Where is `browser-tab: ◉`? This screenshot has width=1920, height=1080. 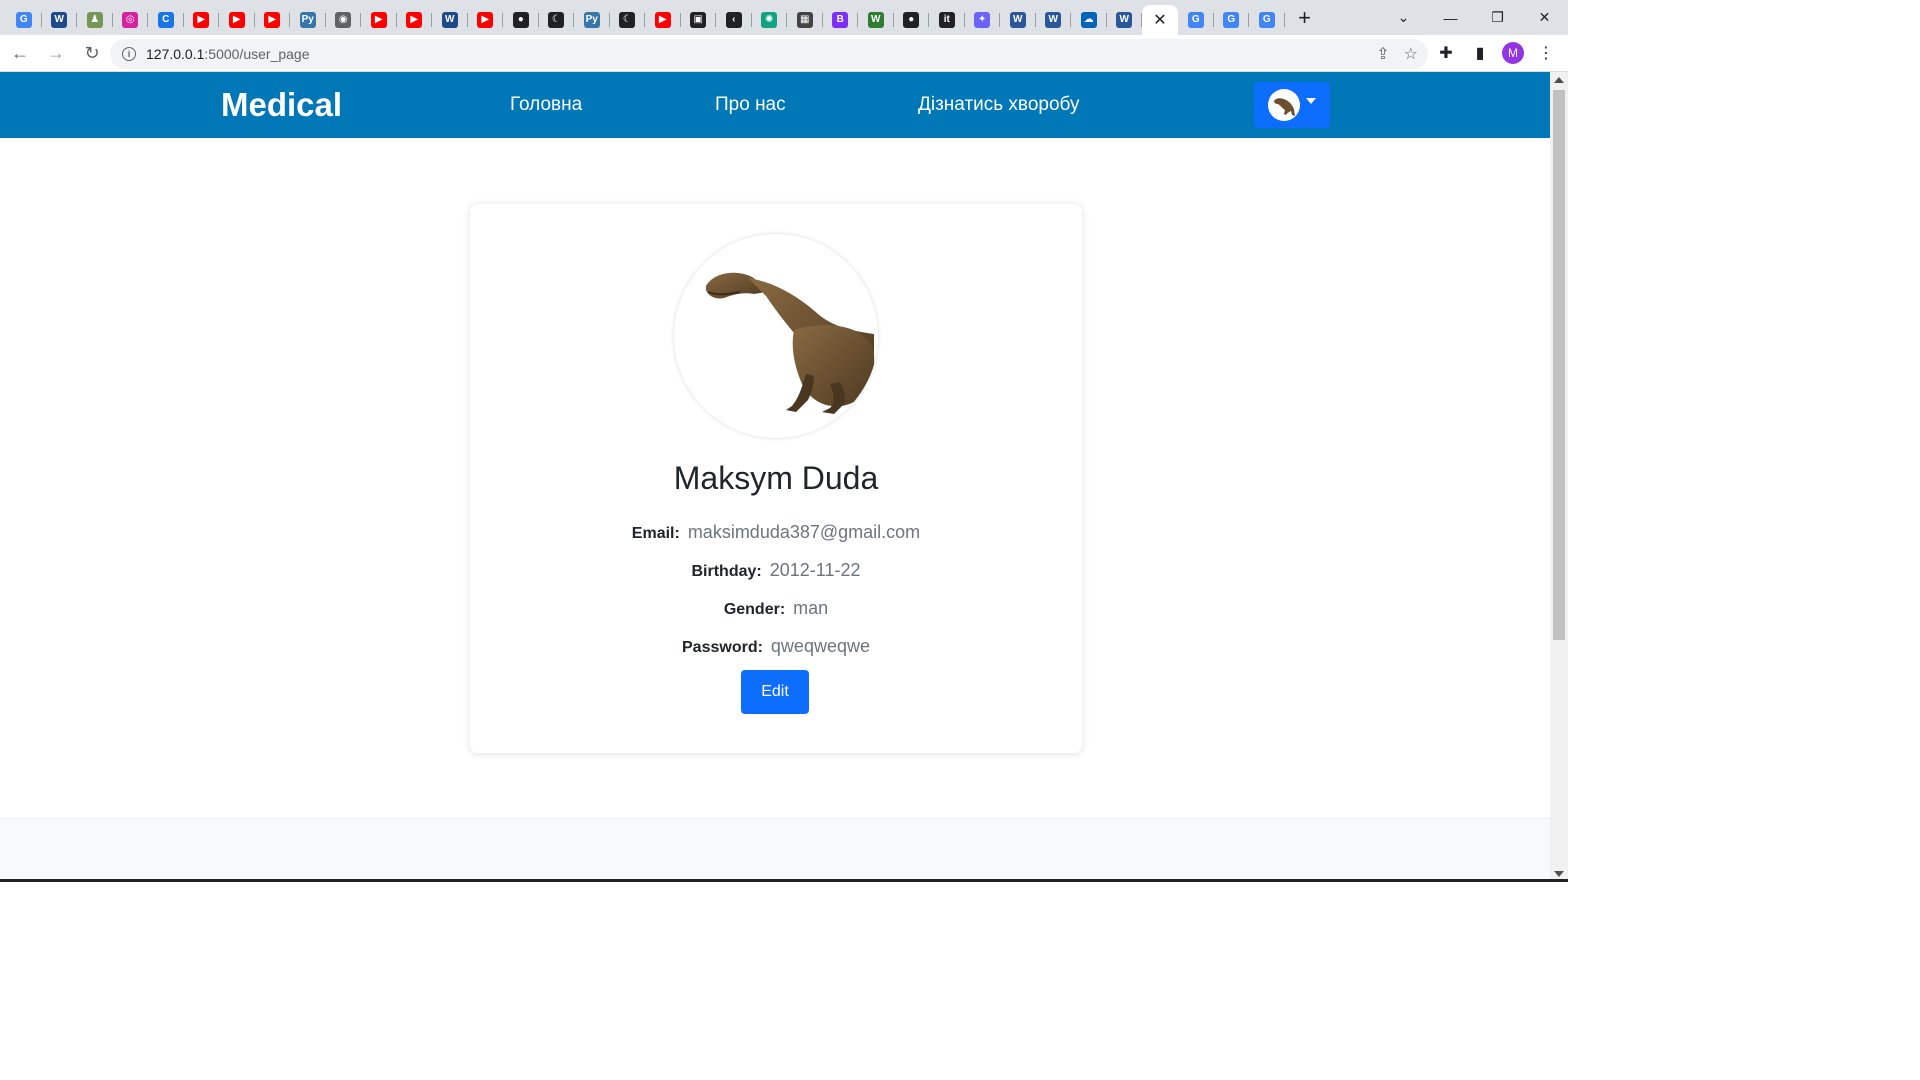 browser-tab: ◉ is located at coordinates (344, 20).